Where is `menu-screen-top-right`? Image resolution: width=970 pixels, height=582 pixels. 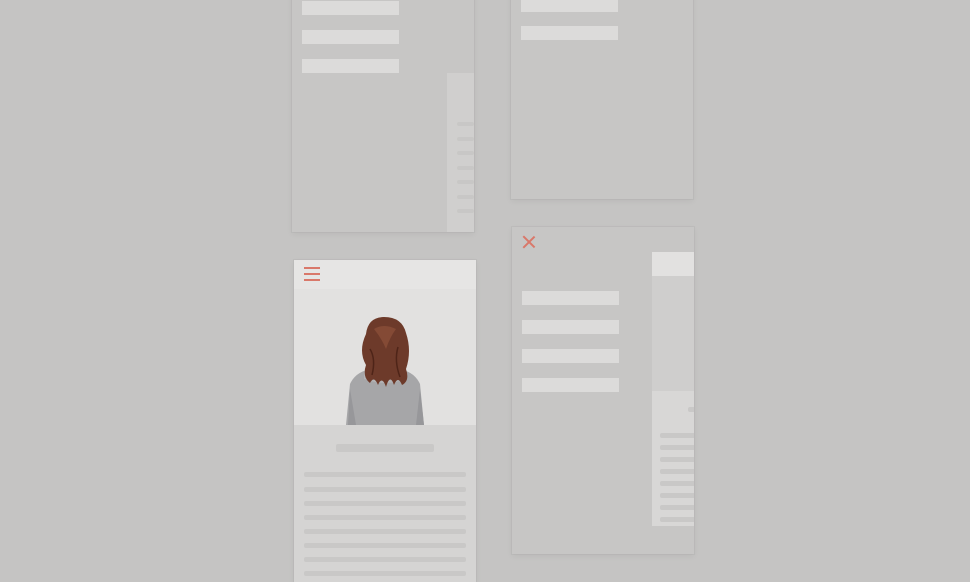 menu-screen-top-right is located at coordinates (602, 99).